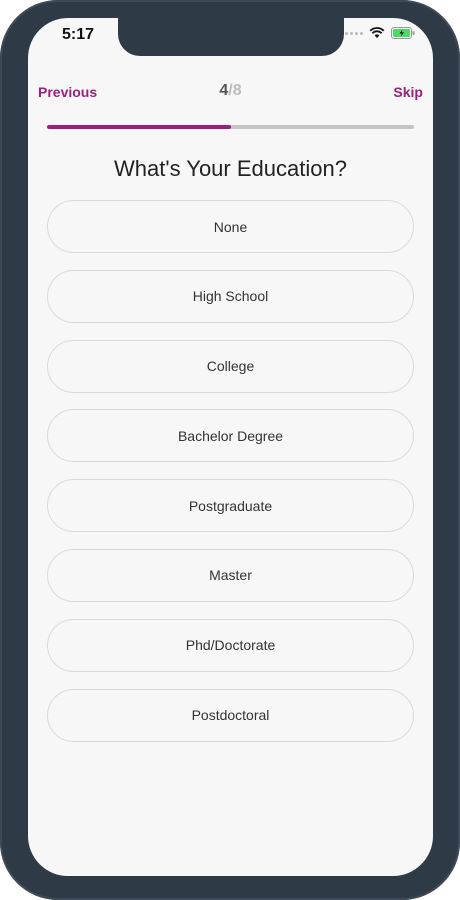 The image size is (460, 900). What do you see at coordinates (230, 506) in the screenshot?
I see `option-postgraduate: Postgraduate` at bounding box center [230, 506].